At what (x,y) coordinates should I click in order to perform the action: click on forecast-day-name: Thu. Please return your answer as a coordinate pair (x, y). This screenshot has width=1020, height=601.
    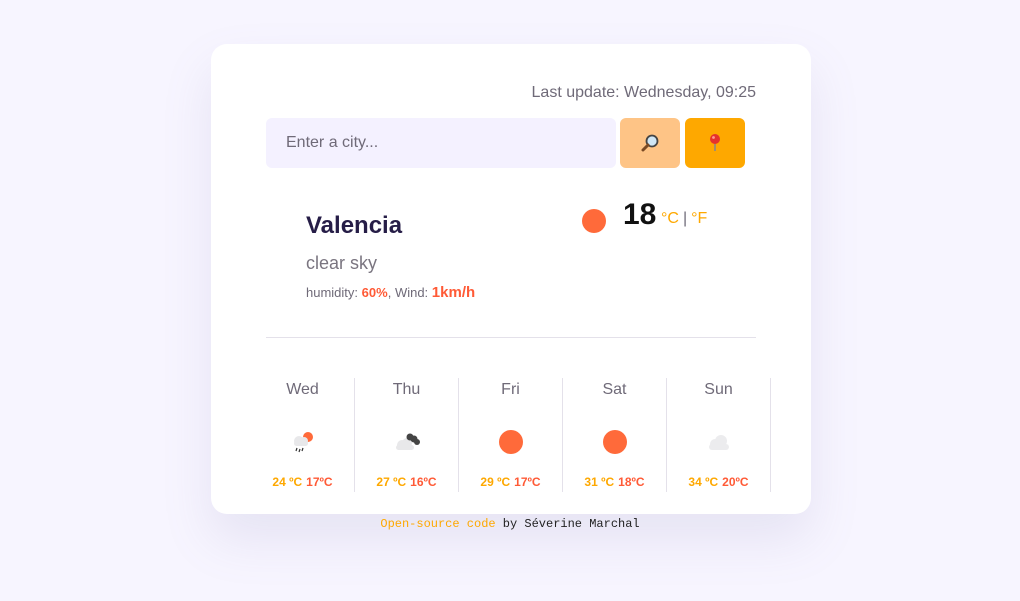
    Looking at the image, I should click on (406, 389).